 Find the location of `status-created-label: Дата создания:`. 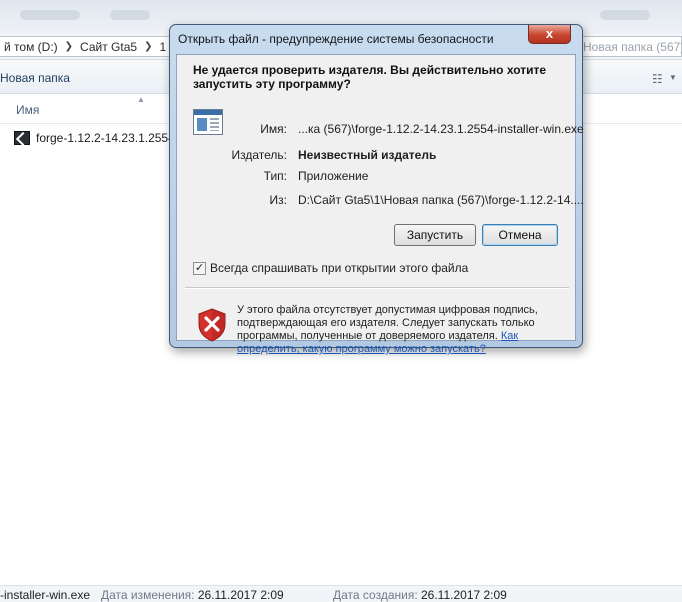

status-created-label: Дата создания: is located at coordinates (375, 595).